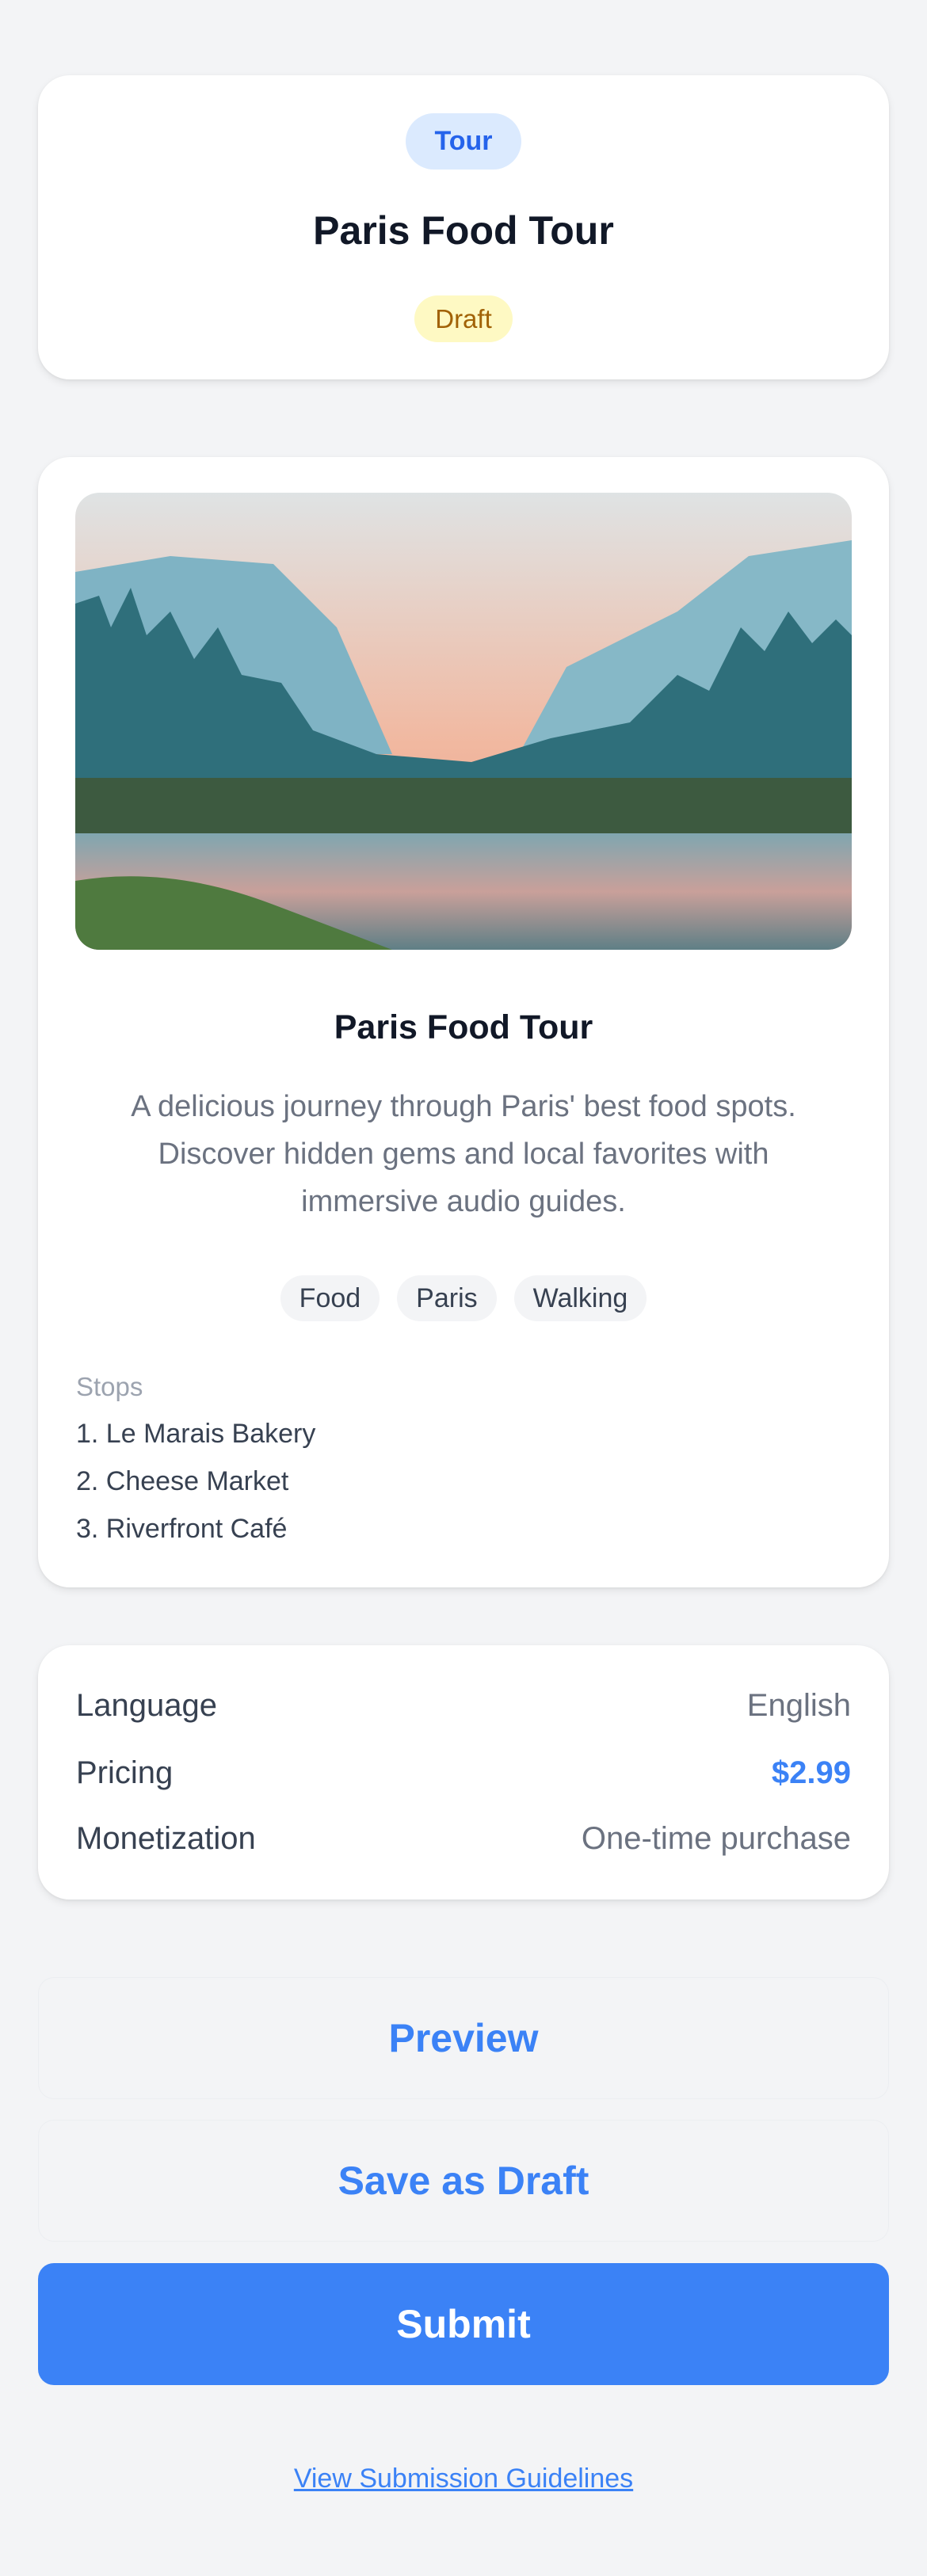 This screenshot has height=2576, width=927. What do you see at coordinates (109, 1387) in the screenshot?
I see `stops-label: Stops` at bounding box center [109, 1387].